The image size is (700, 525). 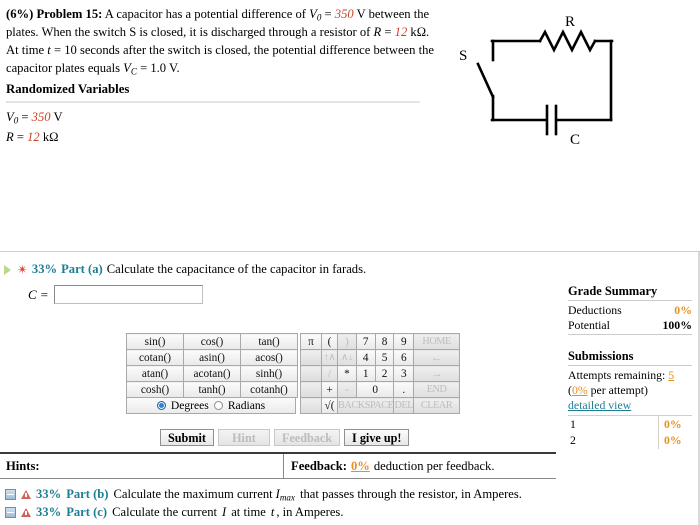 What do you see at coordinates (269, 357) in the screenshot?
I see `key-acos: acos()` at bounding box center [269, 357].